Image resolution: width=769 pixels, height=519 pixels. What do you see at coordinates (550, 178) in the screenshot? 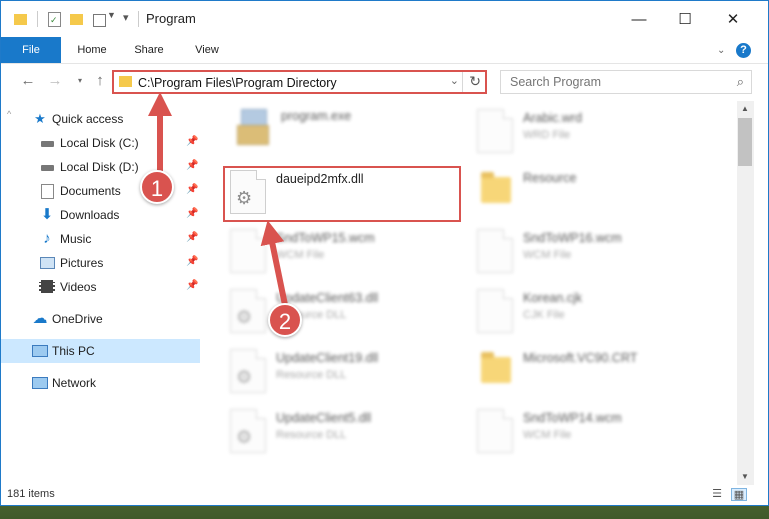
I see `folder-name: Resource` at bounding box center [550, 178].